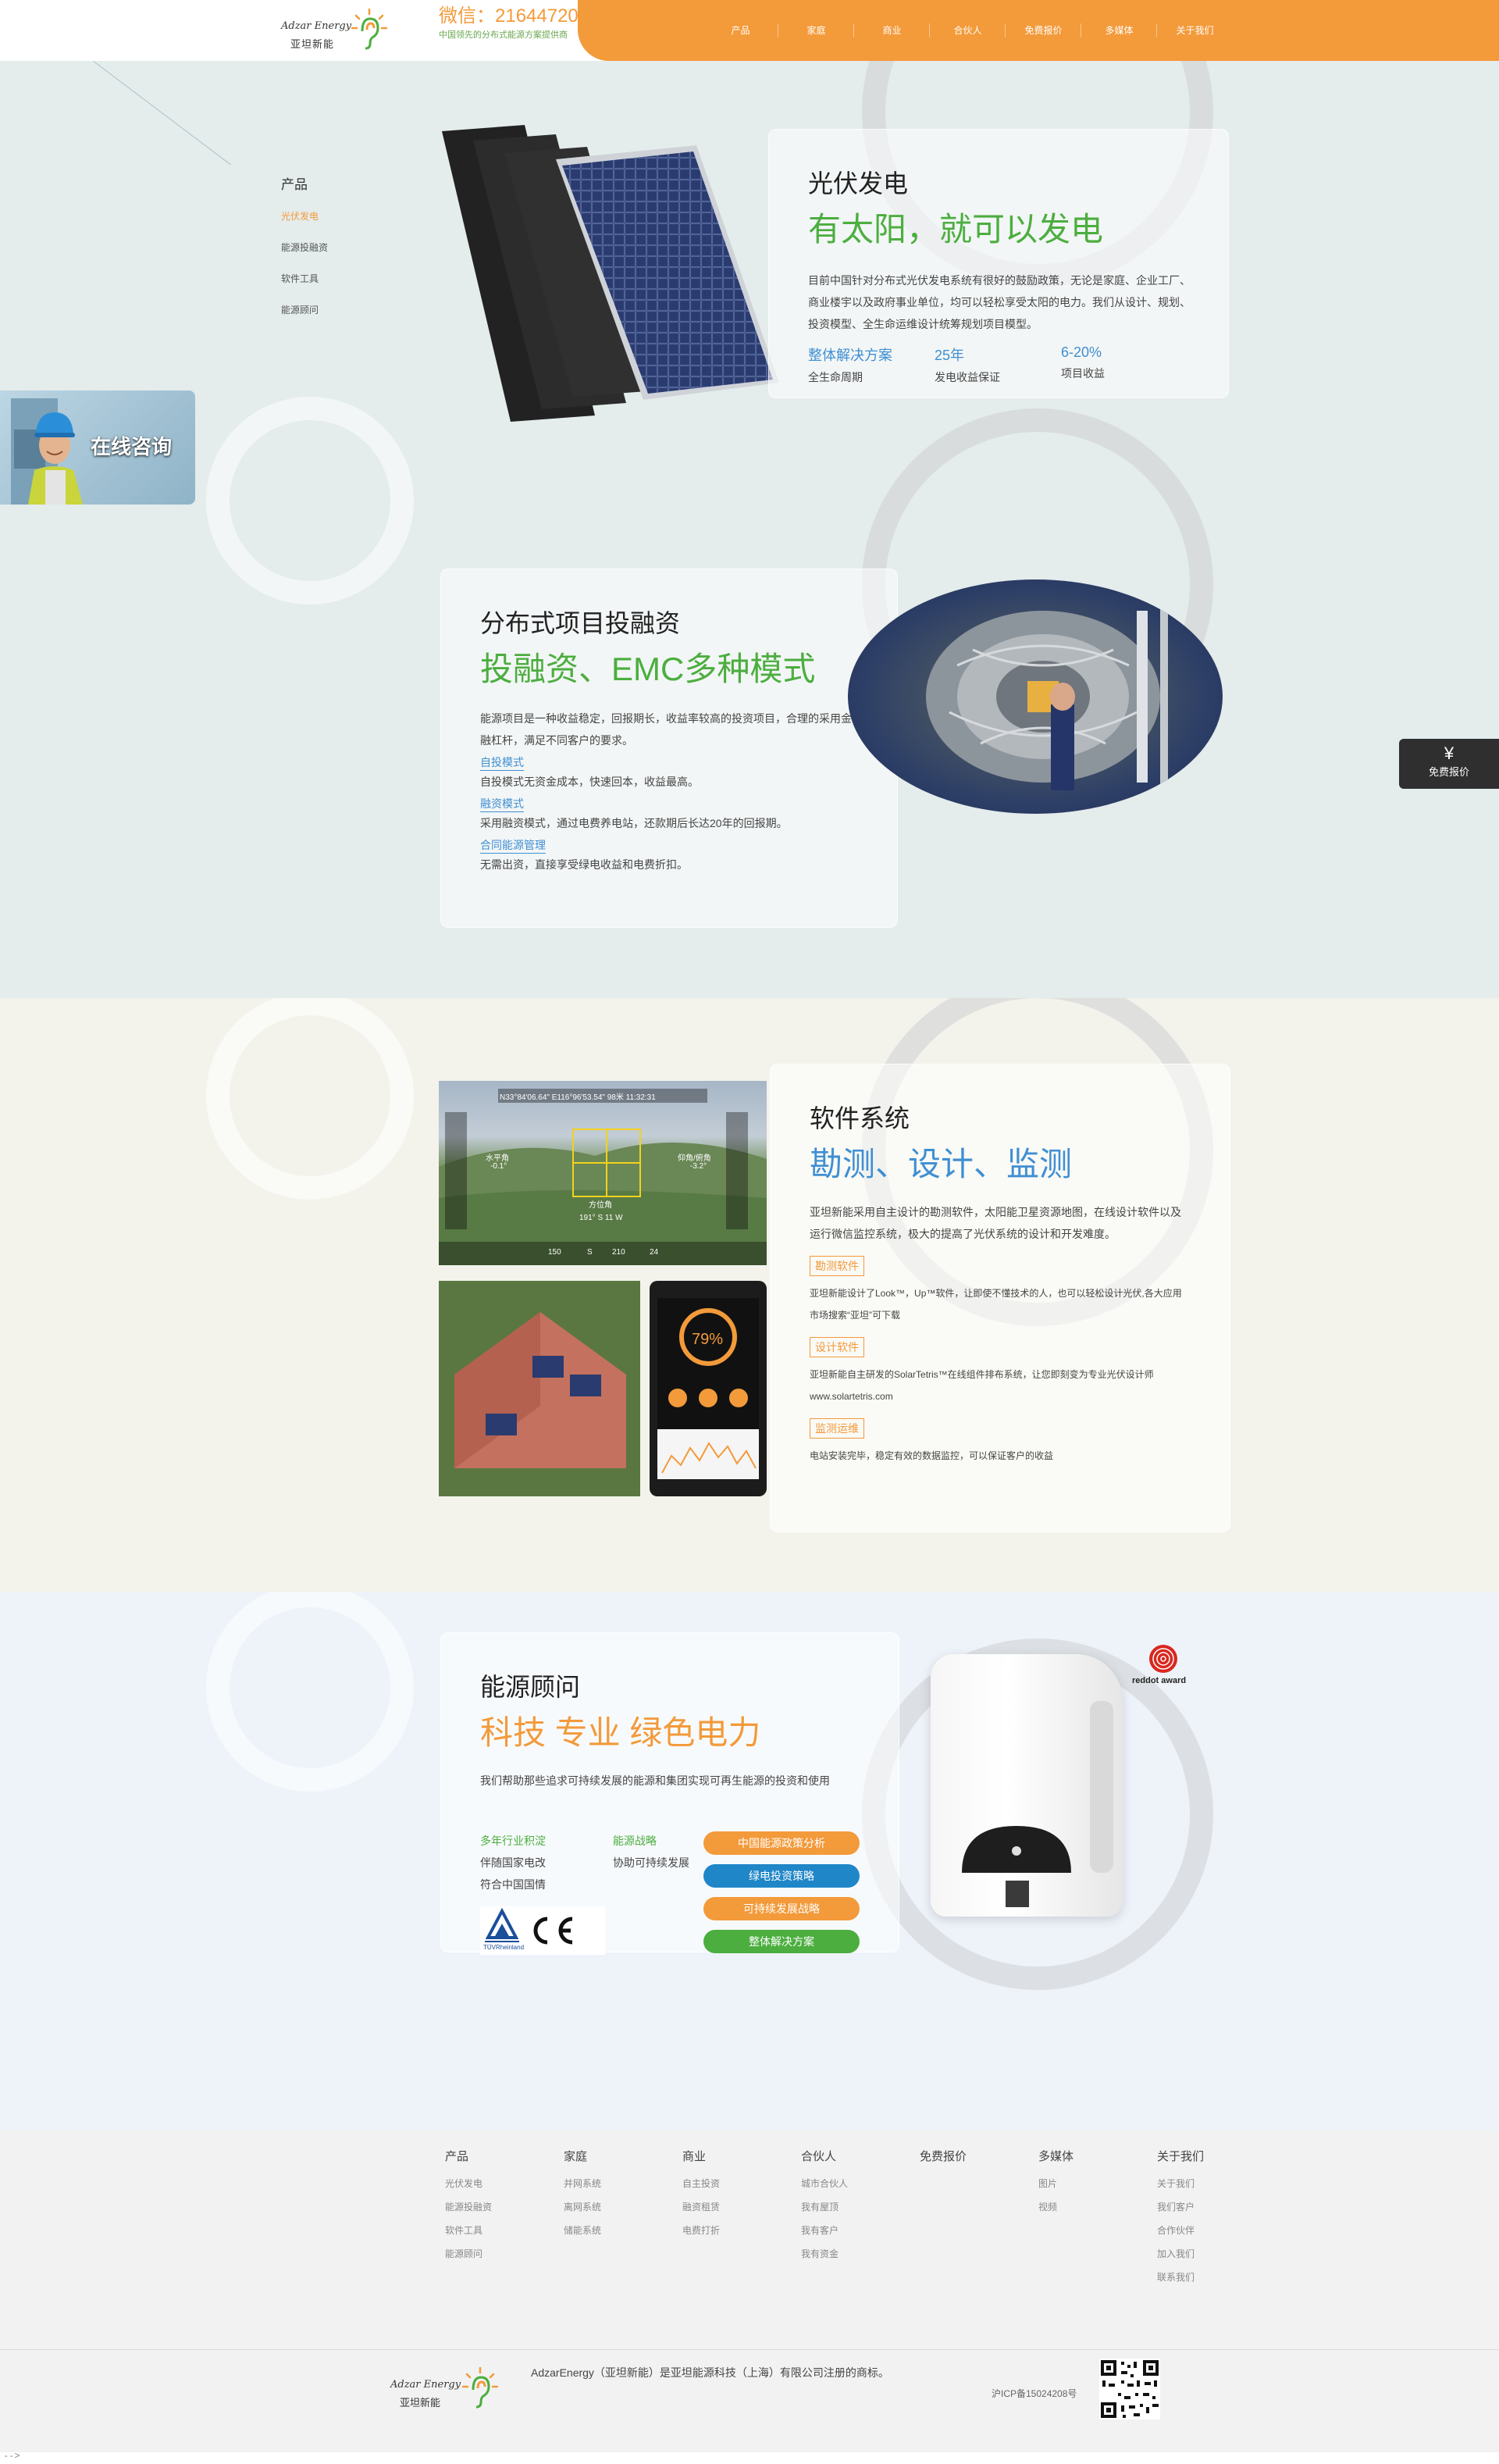 This screenshot has width=1499, height=2464. Describe the element at coordinates (741, 2207) in the screenshot. I see `footer-link: 融资租赁` at that location.